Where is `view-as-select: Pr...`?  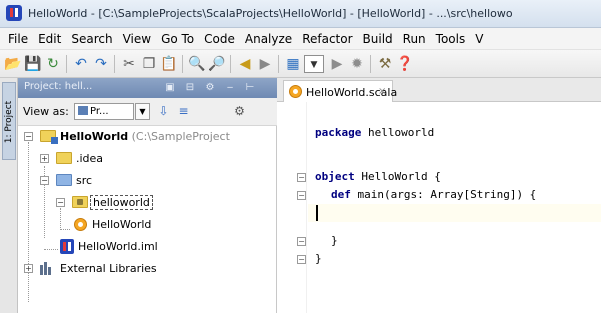 view-as-select: Pr... is located at coordinates (104, 111).